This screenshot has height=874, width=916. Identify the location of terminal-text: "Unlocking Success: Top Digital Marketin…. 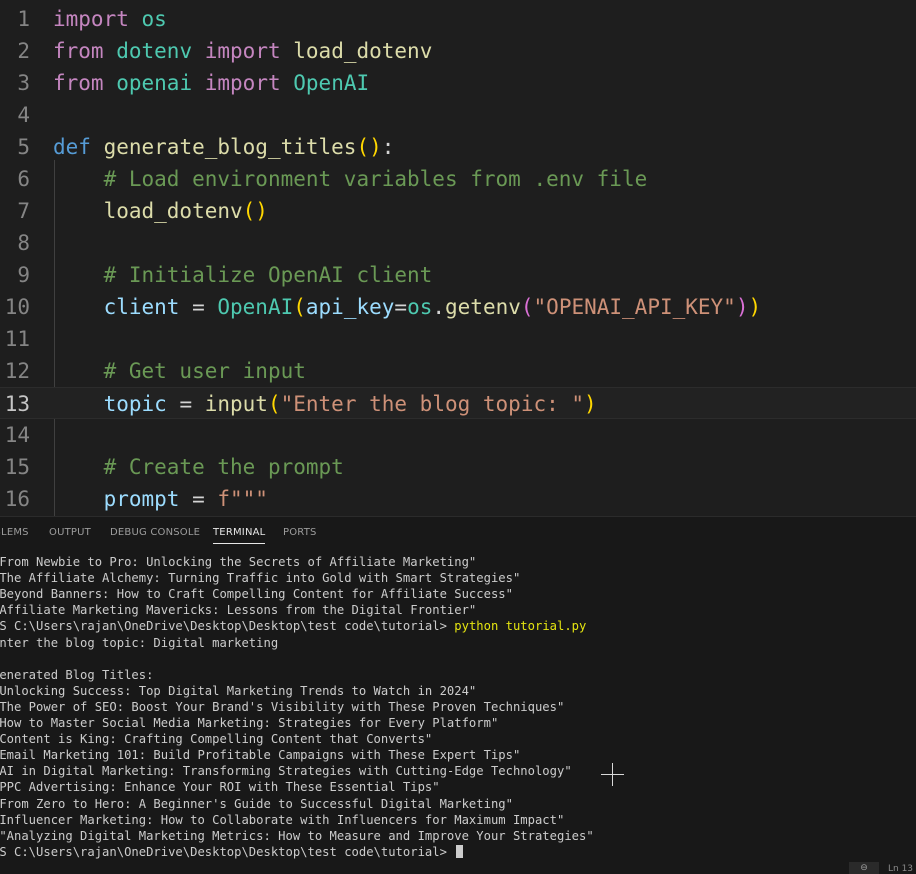
(238, 690).